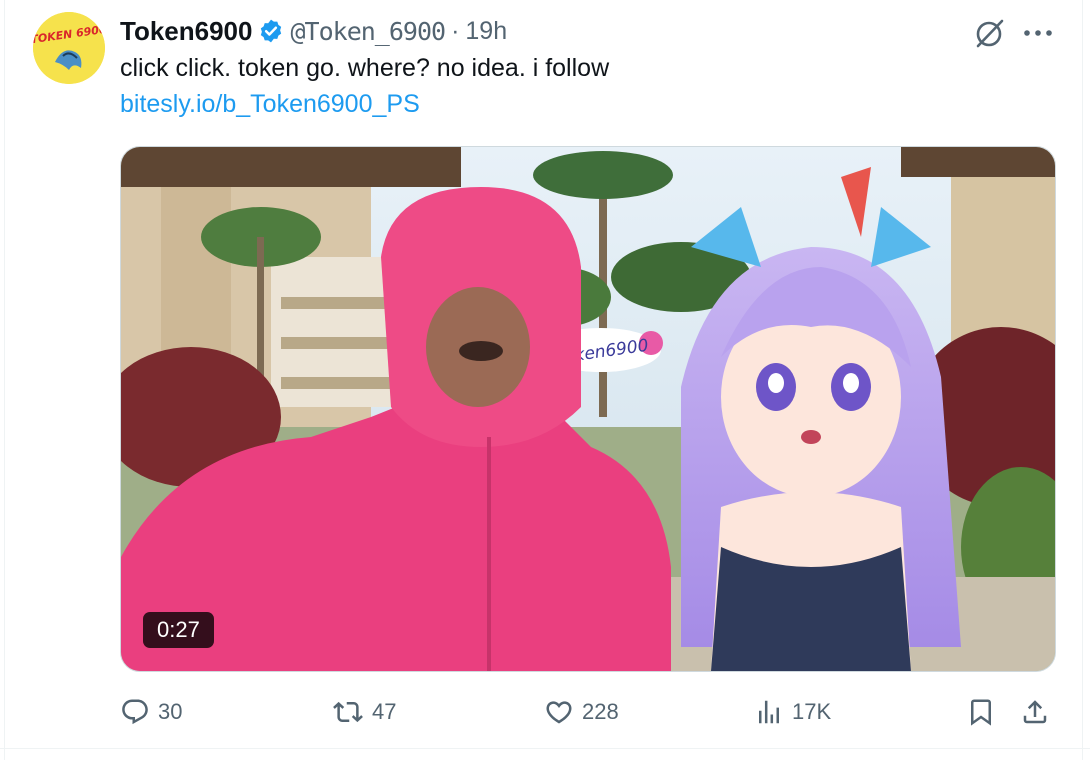 The image size is (1090, 760). I want to click on bookmark-icon, so click(981, 712).